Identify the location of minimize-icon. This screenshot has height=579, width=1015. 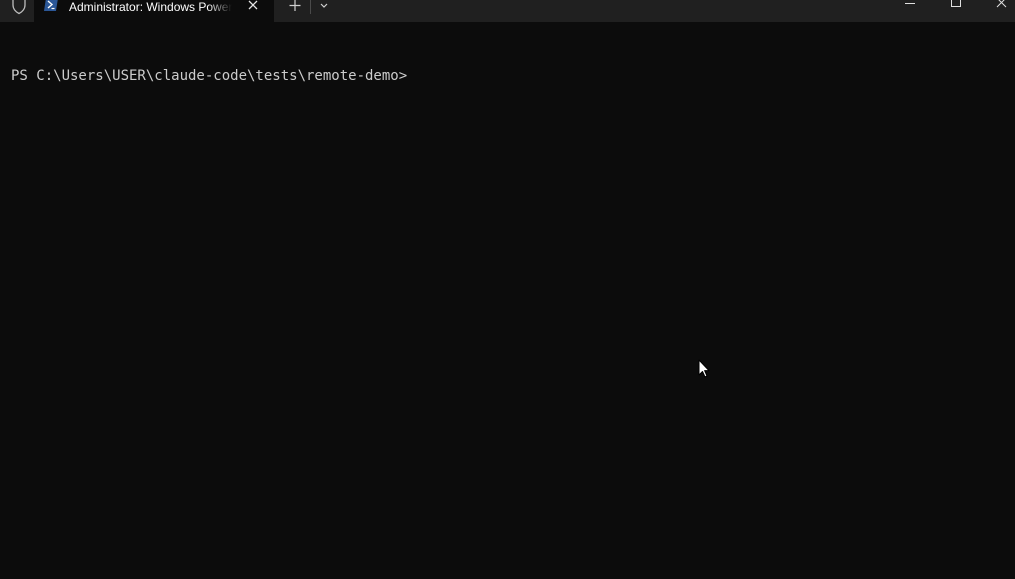
(910, 7).